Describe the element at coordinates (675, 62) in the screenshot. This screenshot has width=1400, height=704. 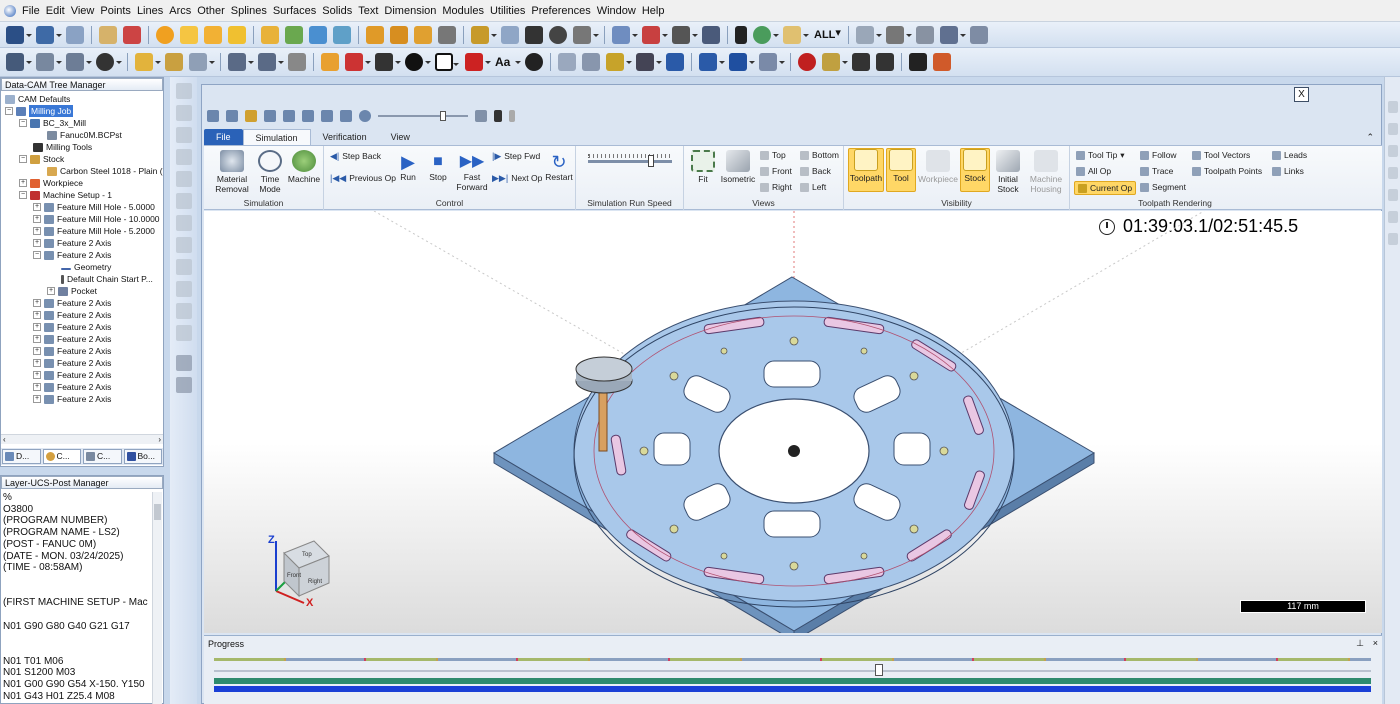
I see `offset-icon` at that location.